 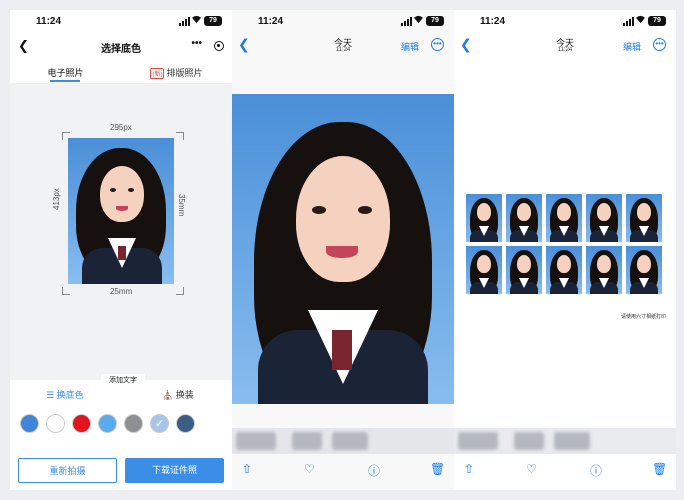 I want to click on shirt-icon: ⛪, so click(x=169, y=395).